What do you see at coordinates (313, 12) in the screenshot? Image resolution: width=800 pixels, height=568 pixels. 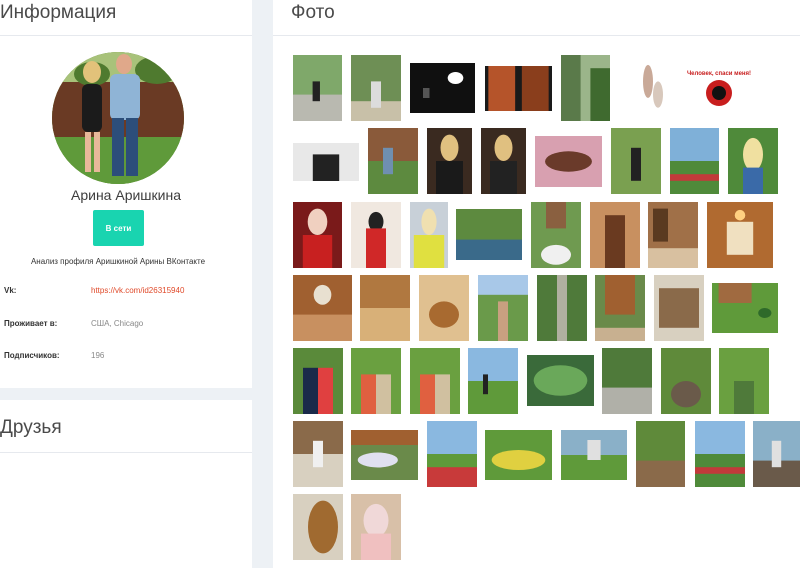 I see `photo-title: Фото` at bounding box center [313, 12].